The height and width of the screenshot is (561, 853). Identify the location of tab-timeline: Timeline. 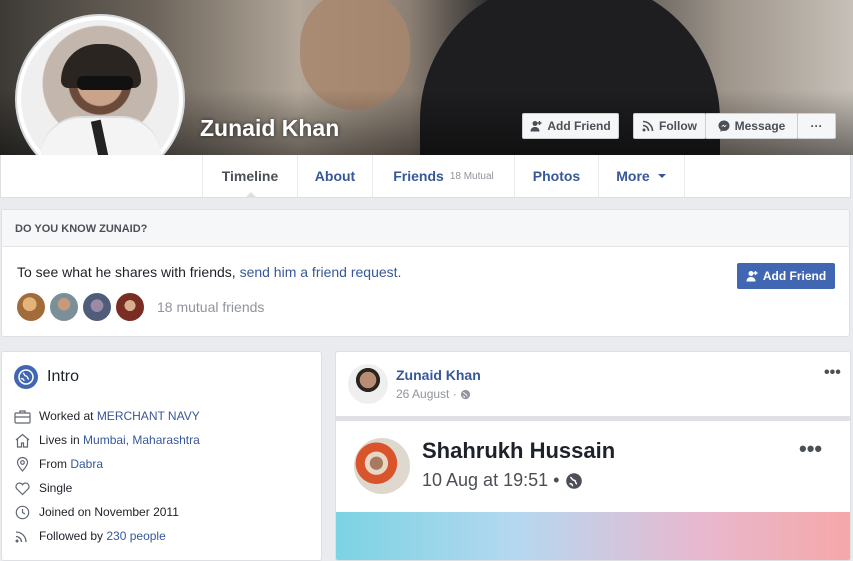
(249, 176).